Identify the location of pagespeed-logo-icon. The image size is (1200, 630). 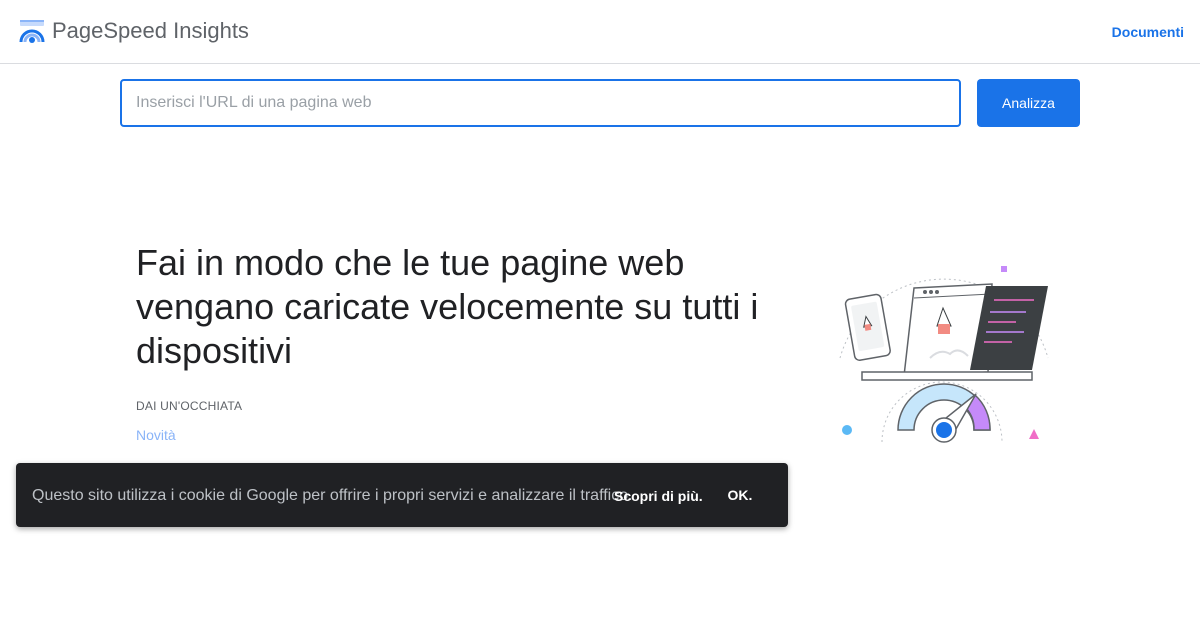
(32, 31).